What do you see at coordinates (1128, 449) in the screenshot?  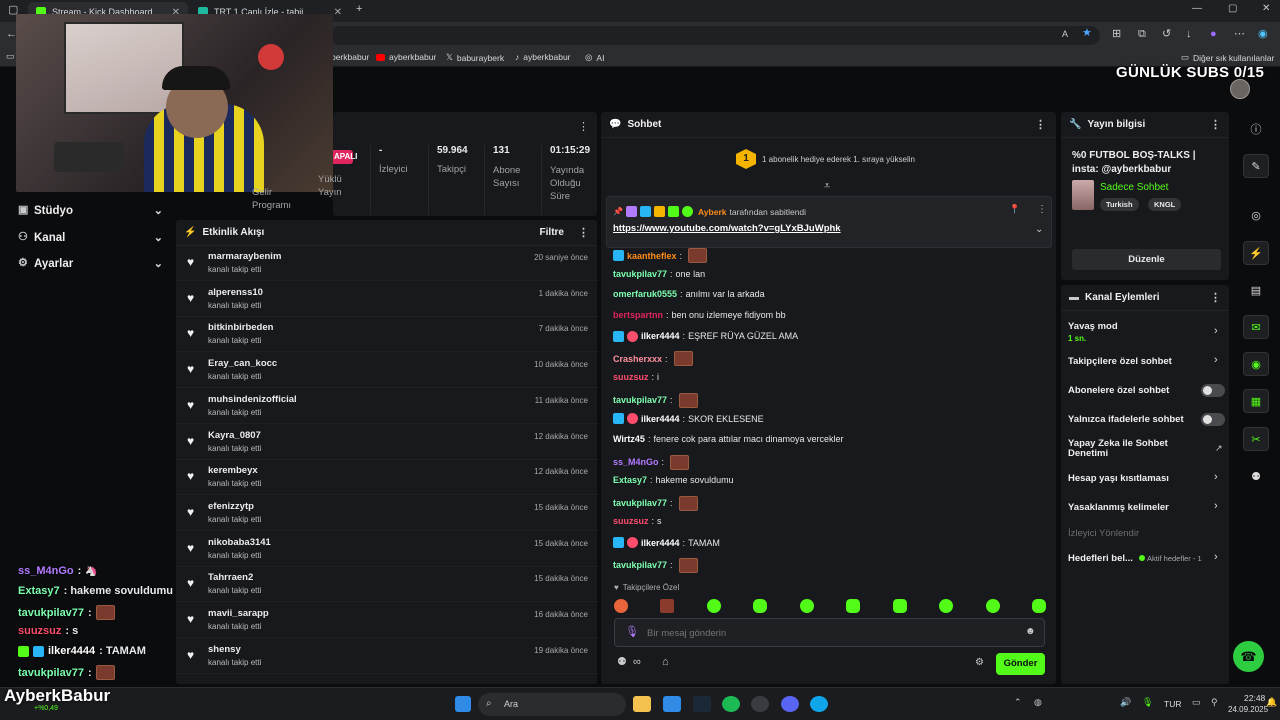 I see `ai-moderation-label: Yapay Zeka ile Sohbet Denetimi` at bounding box center [1128, 449].